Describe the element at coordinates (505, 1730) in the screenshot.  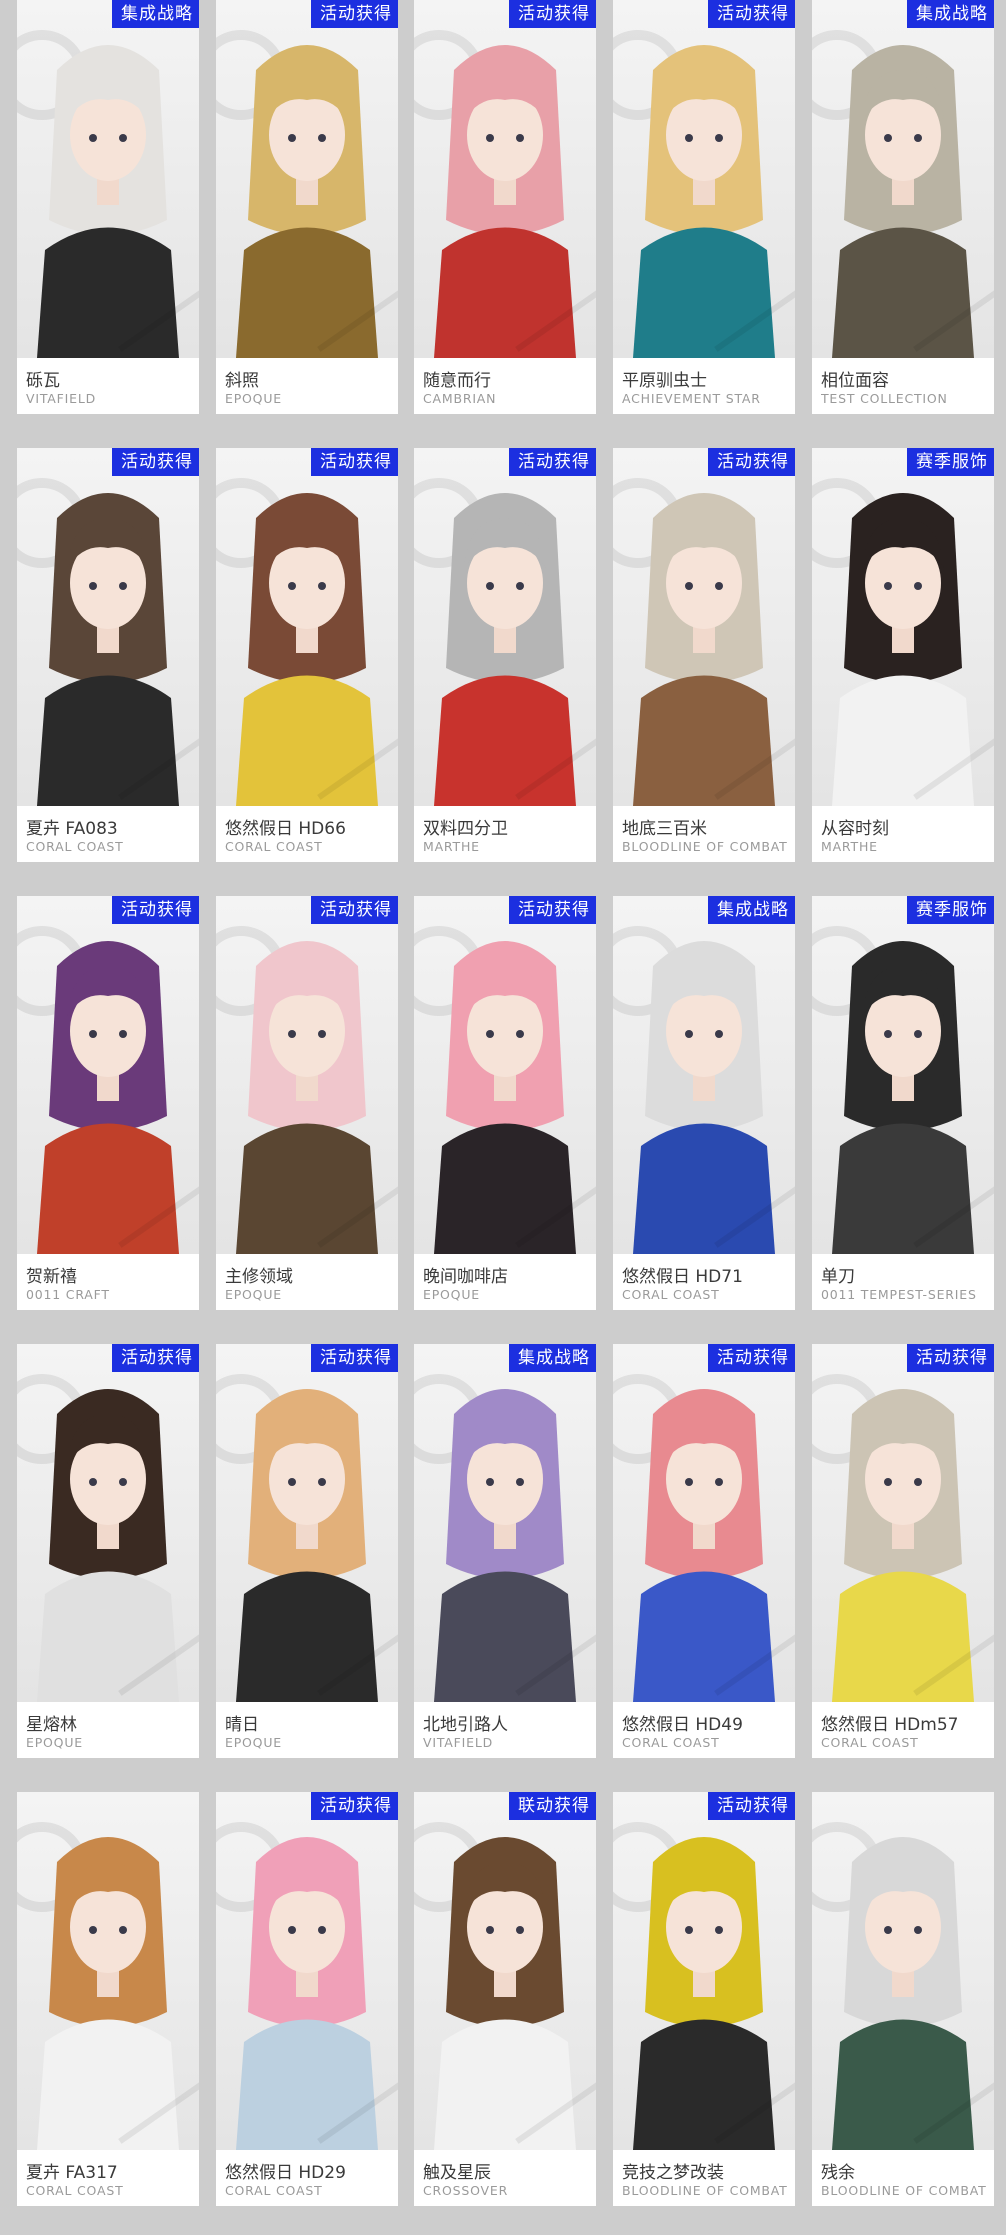
I see `outfit-caption: 北地引路人 VITAFIELD` at that location.